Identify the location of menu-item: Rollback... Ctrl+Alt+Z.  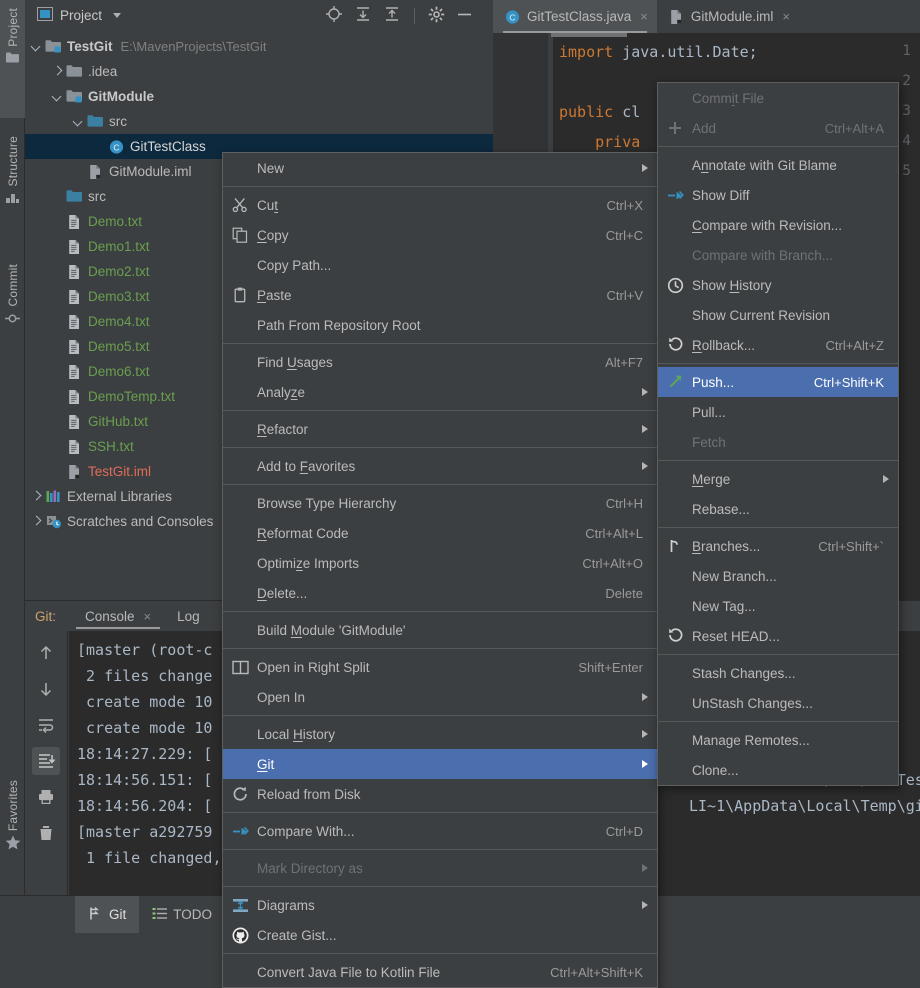
(778, 345).